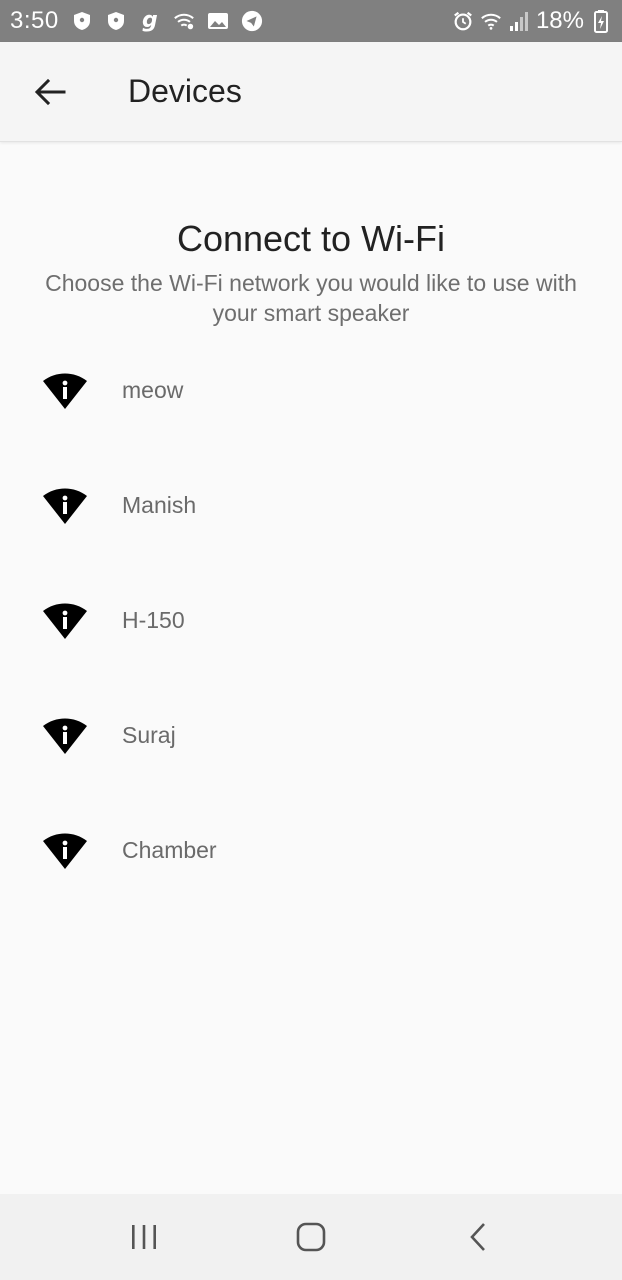 The width and height of the screenshot is (622, 1280). I want to click on image-icon, so click(218, 21).